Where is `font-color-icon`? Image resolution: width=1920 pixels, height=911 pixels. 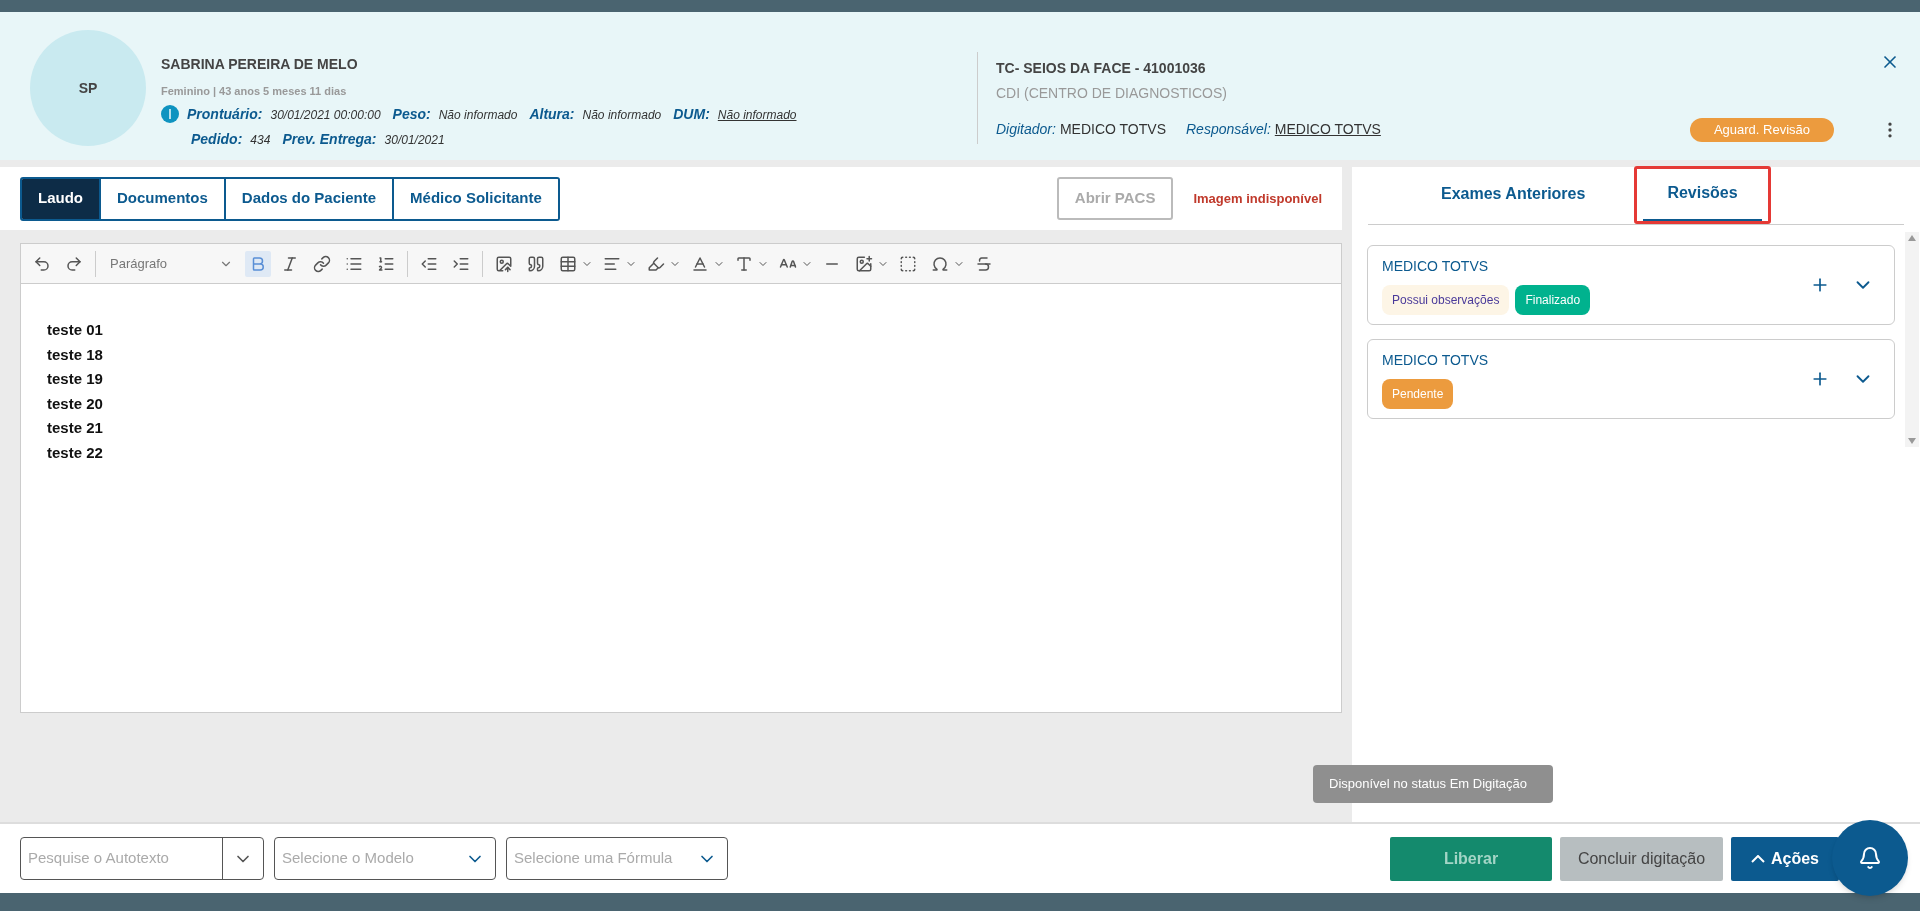
font-color-icon is located at coordinates (700, 263).